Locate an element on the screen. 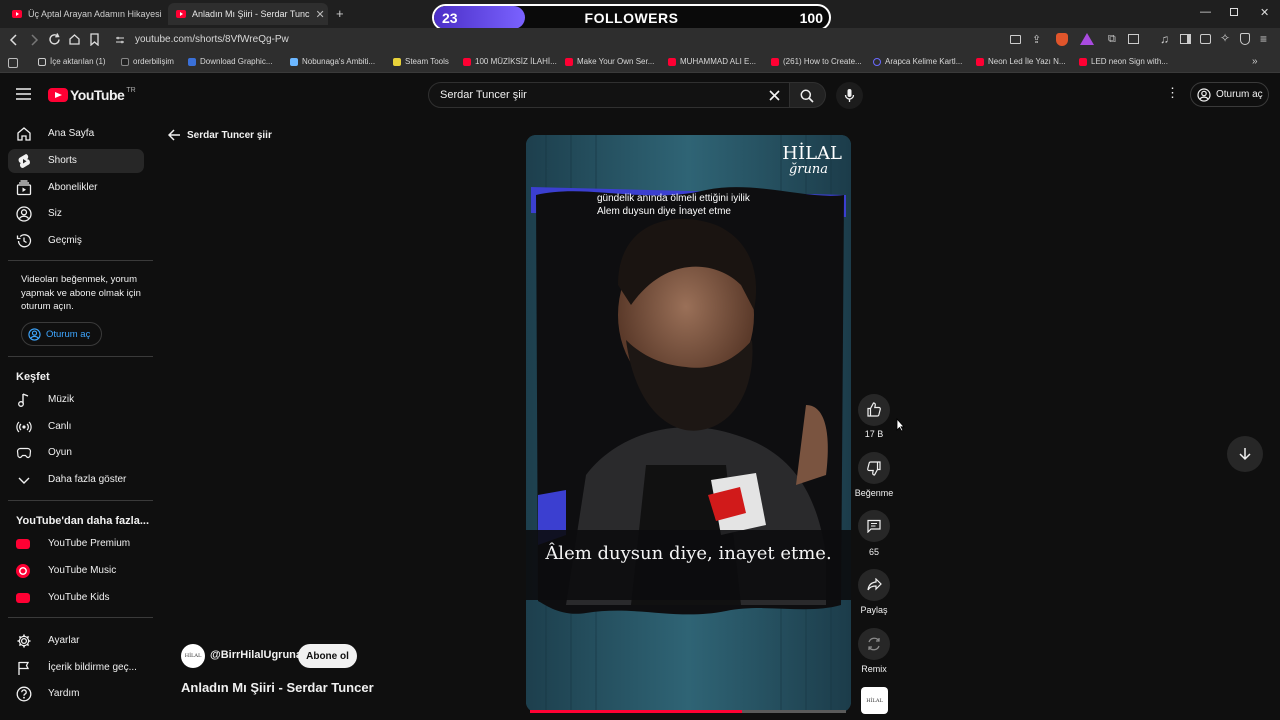 This screenshot has height=720, width=1280. forward-icon is located at coordinates (34, 40).